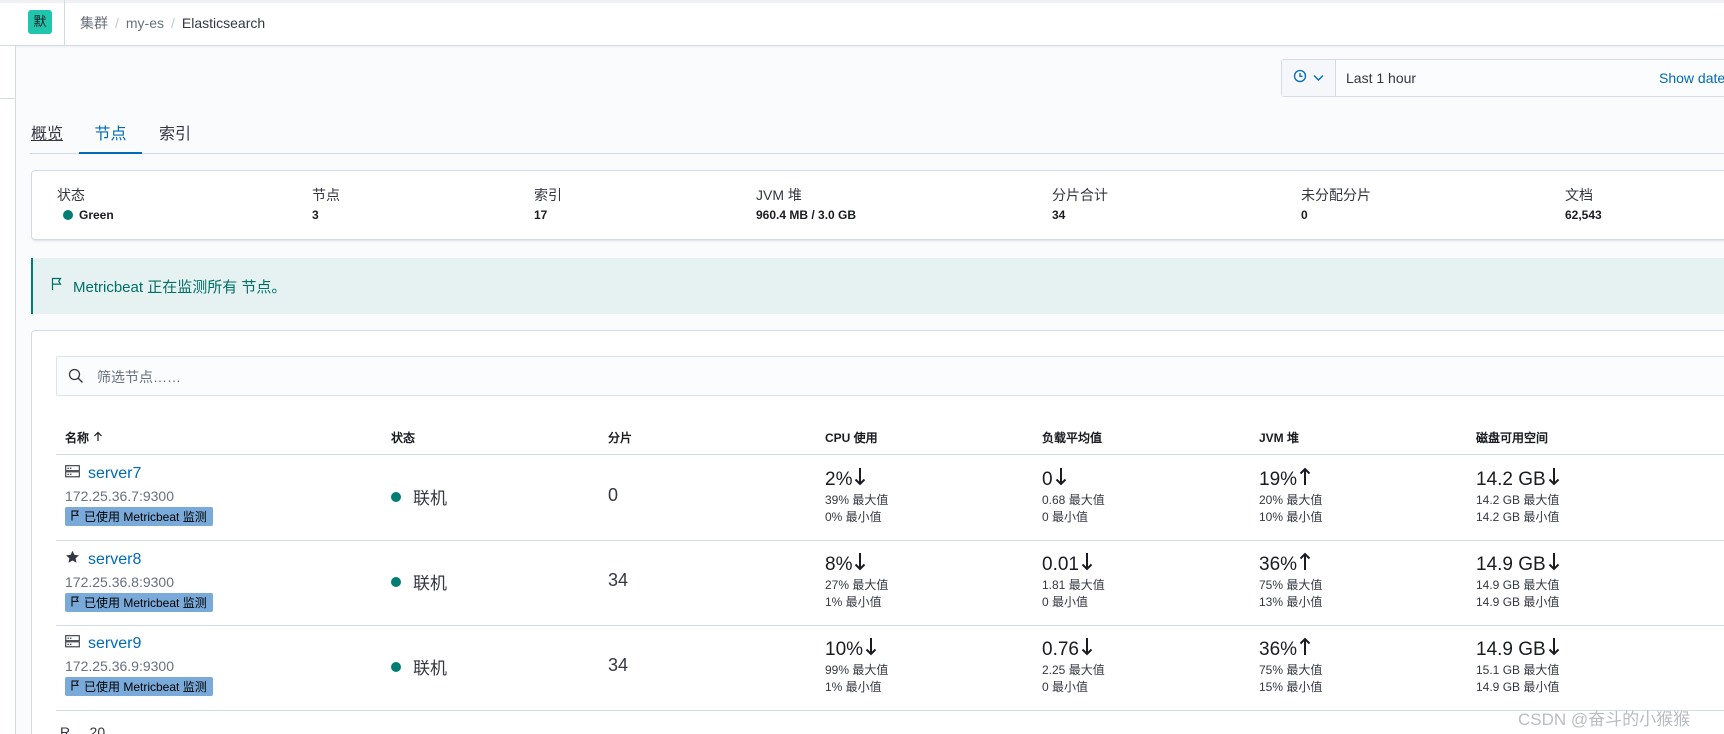  Describe the element at coordinates (1072, 437) in the screenshot. I see `column-header-load: 负载平均值` at that location.